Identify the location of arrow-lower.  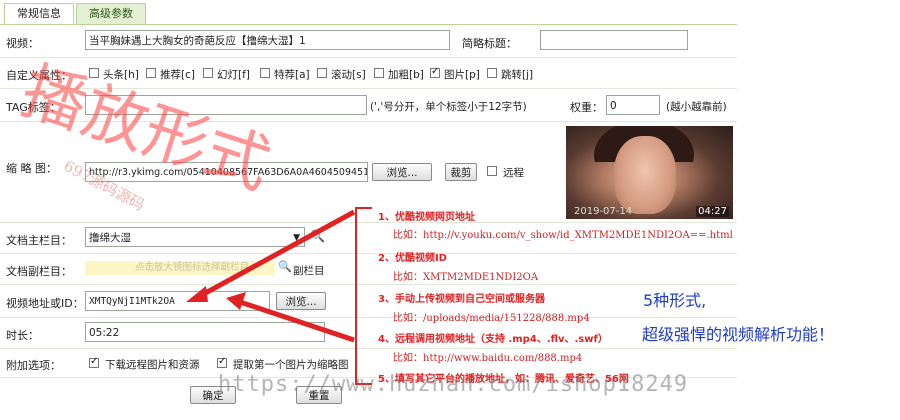
(297, 321).